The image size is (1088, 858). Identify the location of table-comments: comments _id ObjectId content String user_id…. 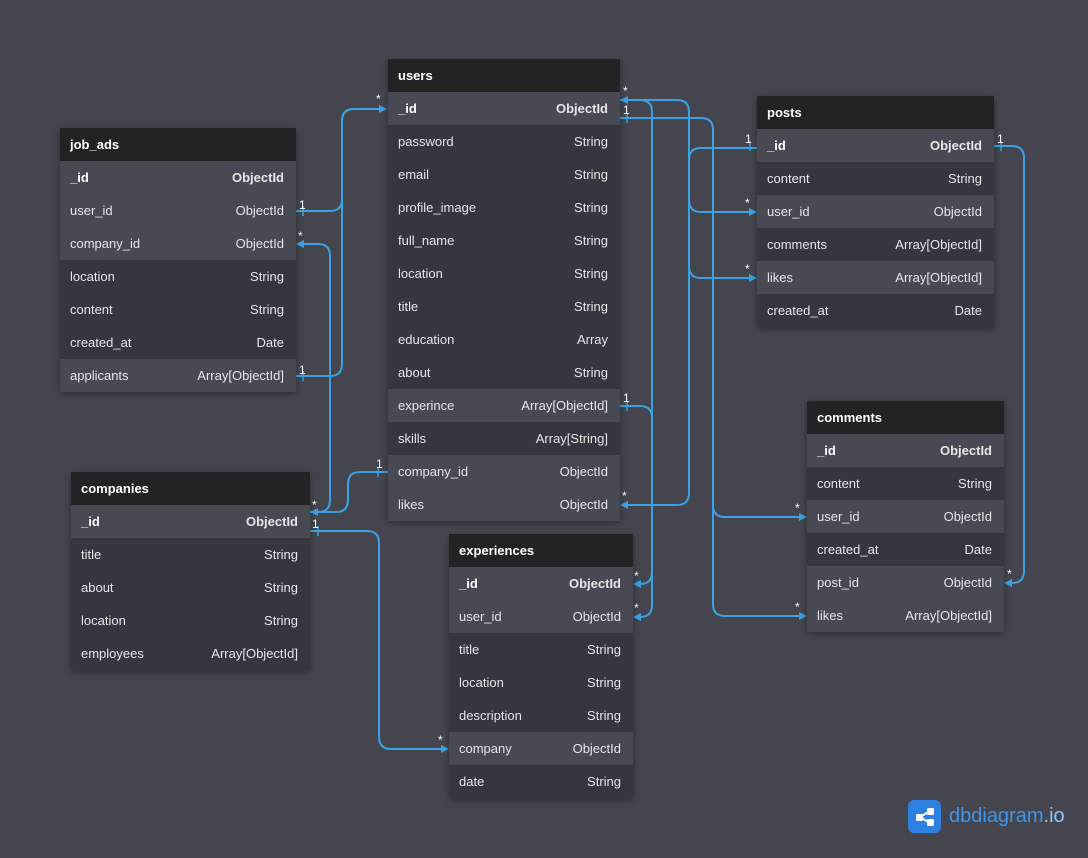
(905, 516).